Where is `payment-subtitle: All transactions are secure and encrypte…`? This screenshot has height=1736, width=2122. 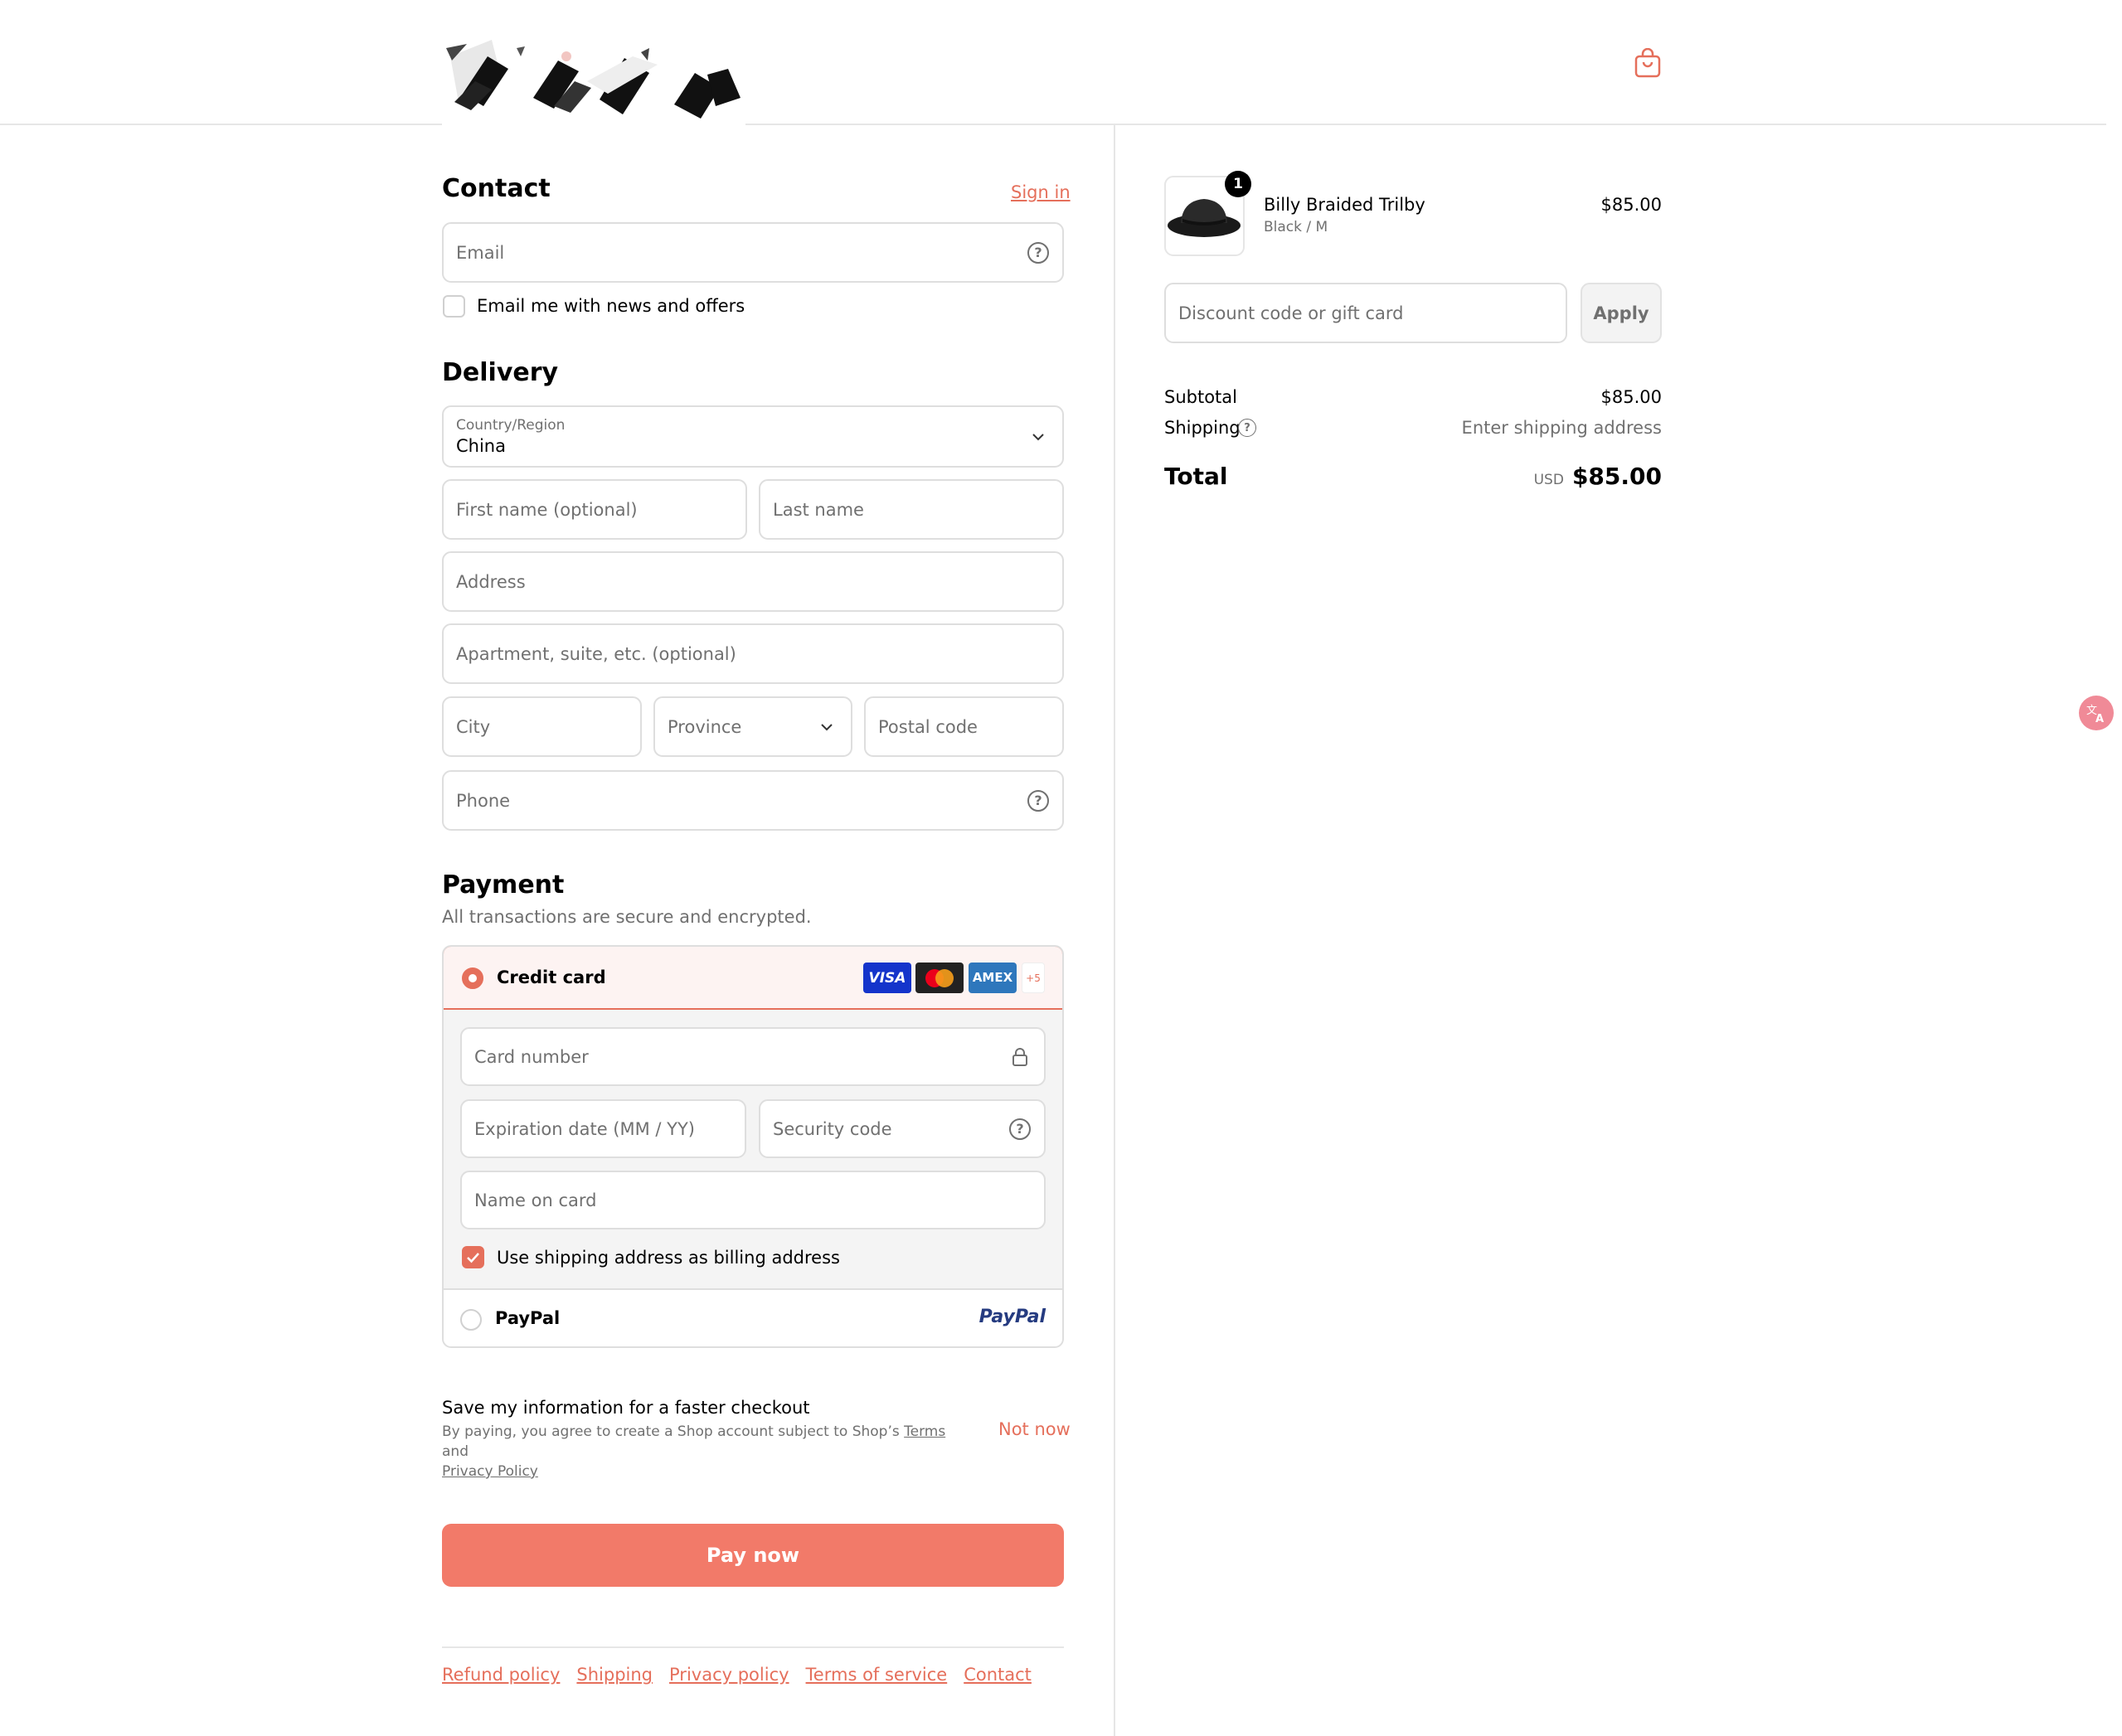
payment-subtitle: All transactions are secure and encrypte… is located at coordinates (627, 917).